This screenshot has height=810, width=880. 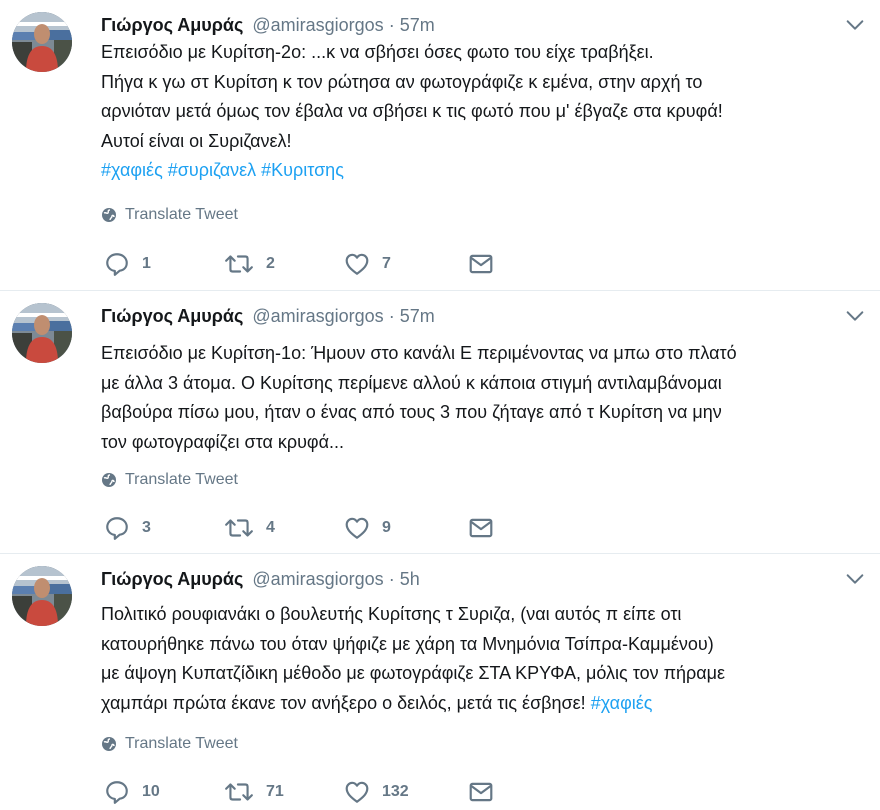 What do you see at coordinates (270, 263) in the screenshot?
I see `retweet-count: 2` at bounding box center [270, 263].